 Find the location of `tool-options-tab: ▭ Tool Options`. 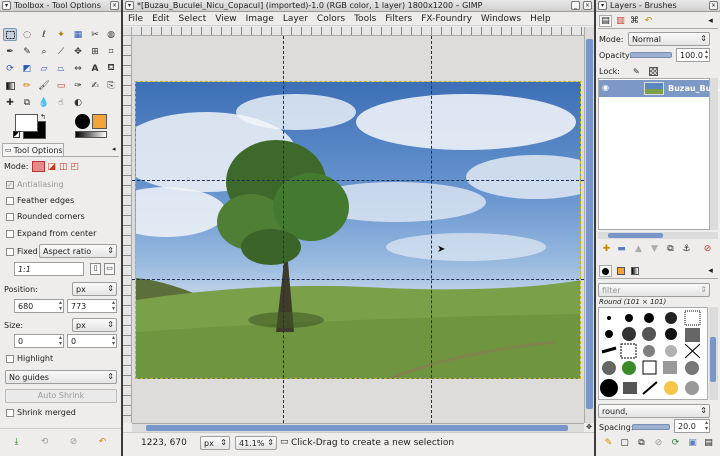

tool-options-tab: ▭ Tool Options is located at coordinates (33, 149).